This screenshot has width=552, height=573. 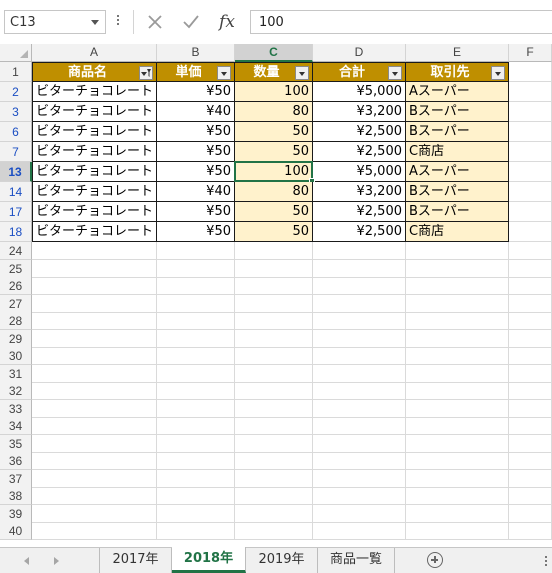 I want to click on more-options-icon, so click(x=118, y=22).